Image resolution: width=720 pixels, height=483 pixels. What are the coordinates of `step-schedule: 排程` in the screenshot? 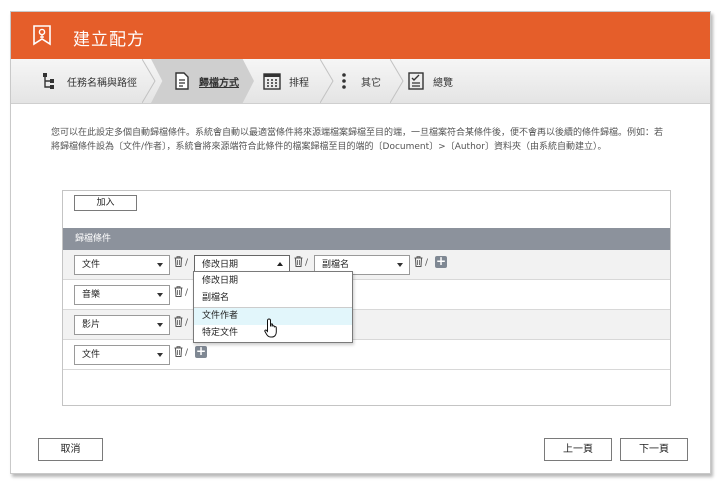 It's located at (286, 81).